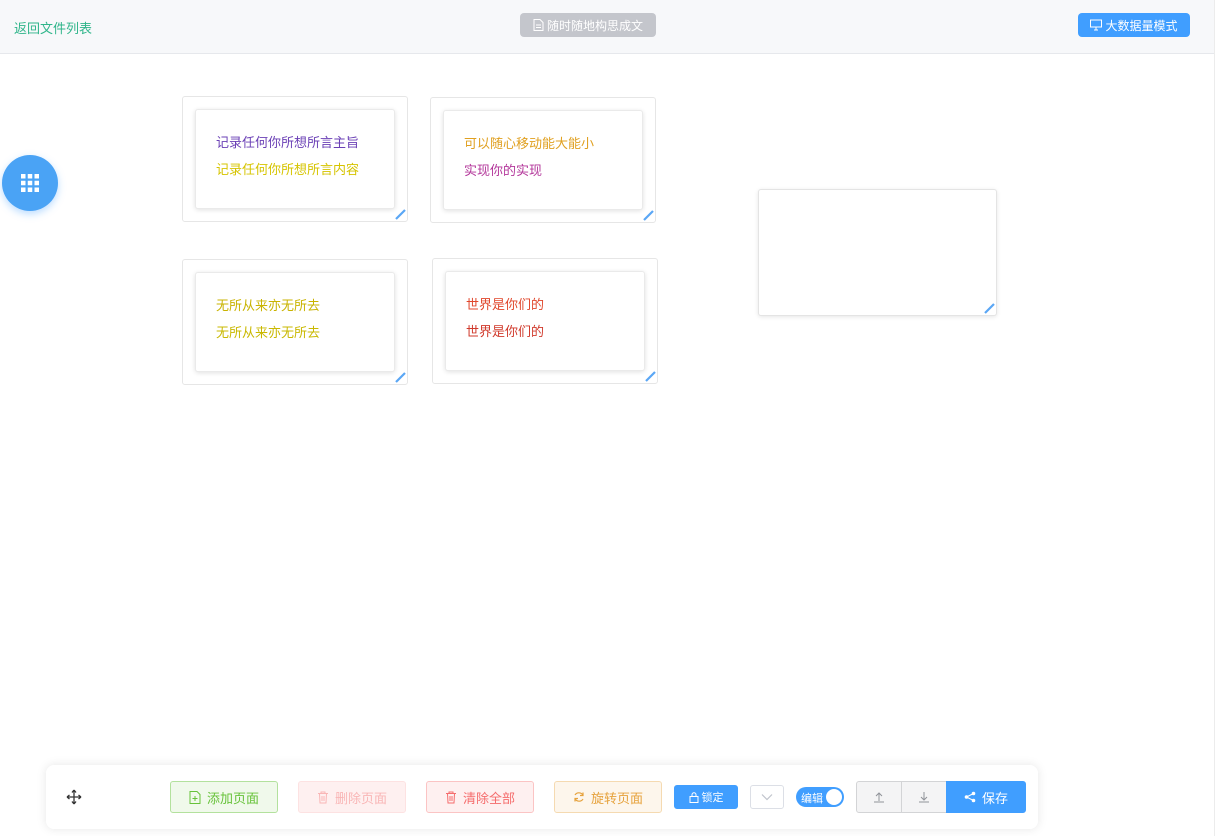  Describe the element at coordinates (53, 27) in the screenshot. I see `back-to-file-list-link: 返回文件列表` at that location.